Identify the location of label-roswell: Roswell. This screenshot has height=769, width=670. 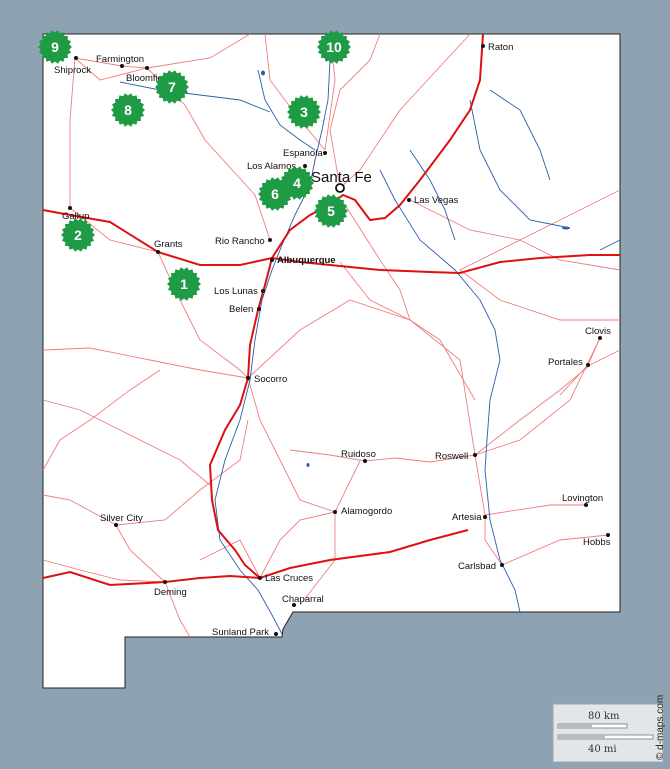
(451, 456).